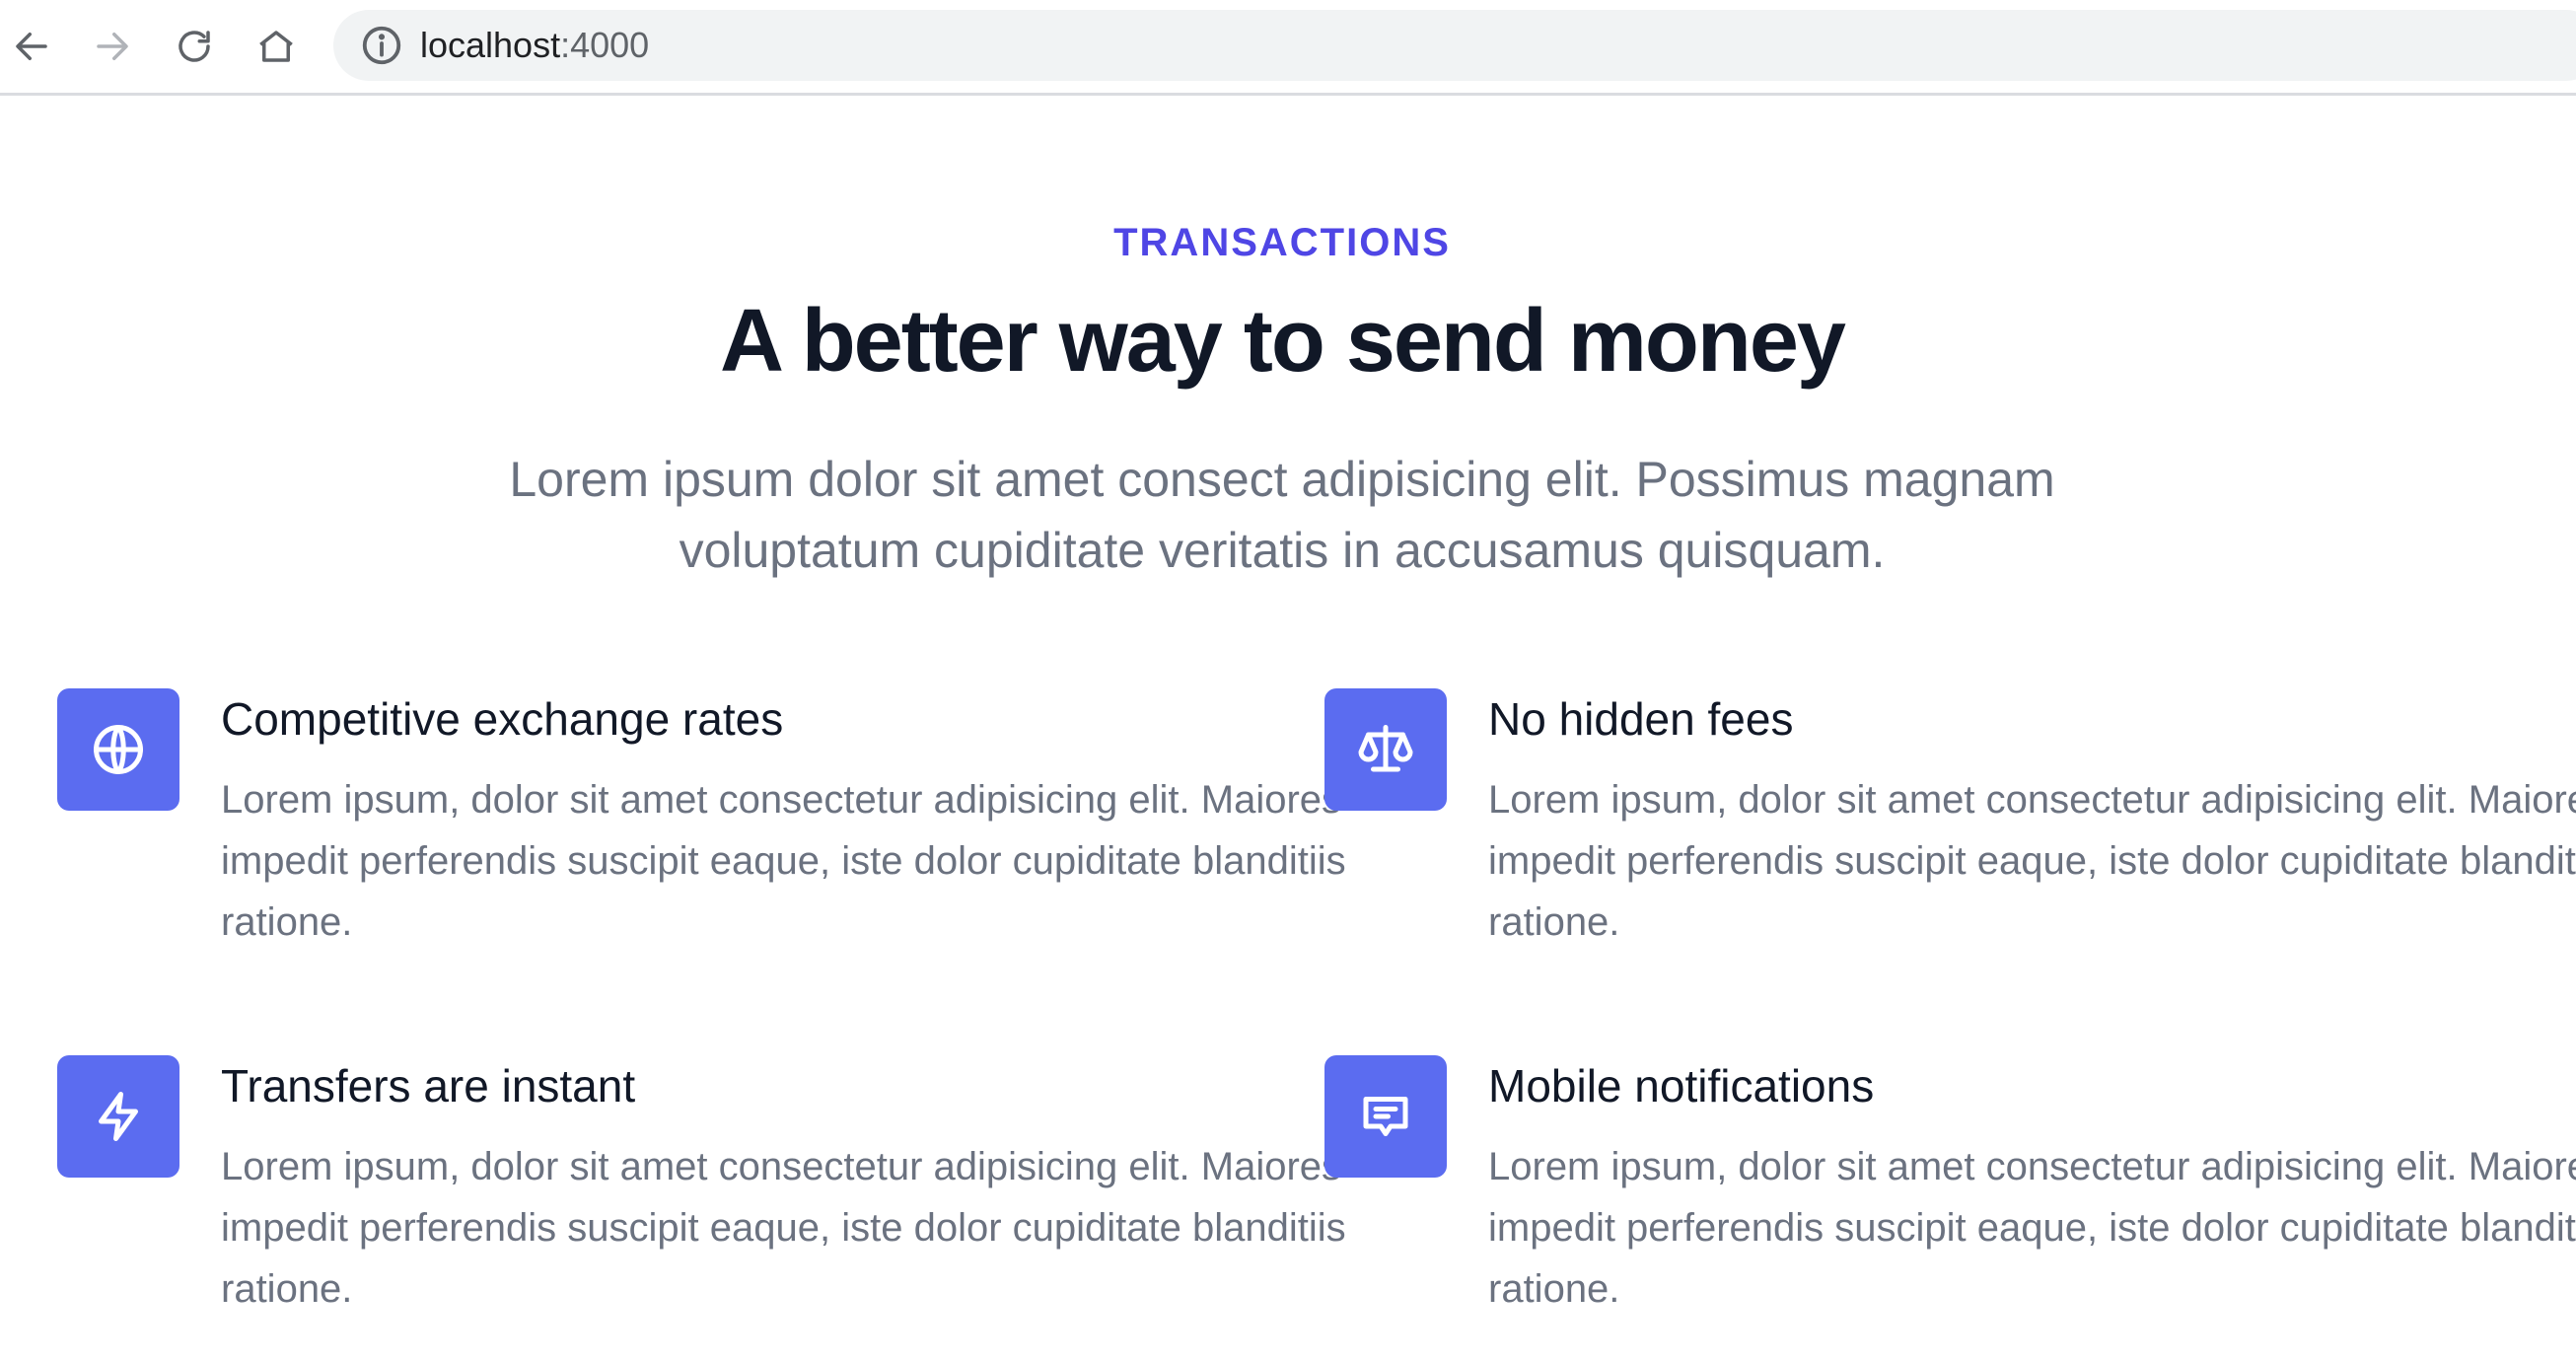 Image resolution: width=2576 pixels, height=1362 pixels. What do you see at coordinates (1641, 719) in the screenshot?
I see `feature-title: No hidden fees` at bounding box center [1641, 719].